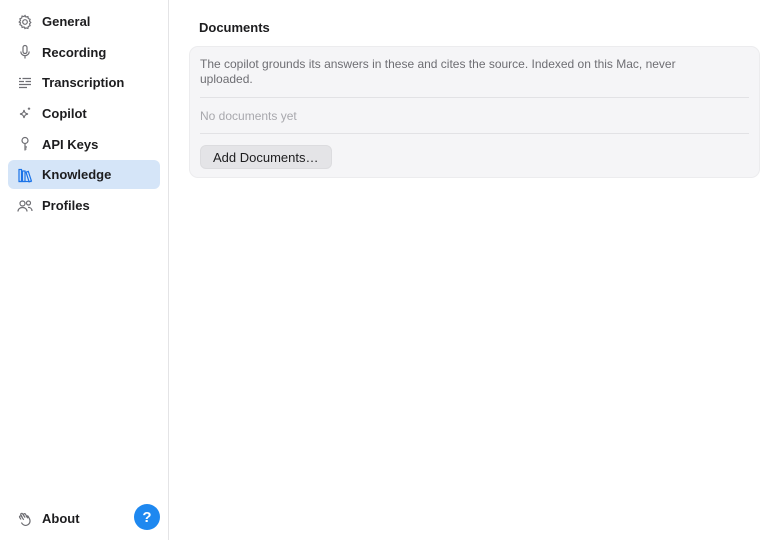 This screenshot has height=540, width=780. What do you see at coordinates (25, 52) in the screenshot?
I see `microphone-icon` at bounding box center [25, 52].